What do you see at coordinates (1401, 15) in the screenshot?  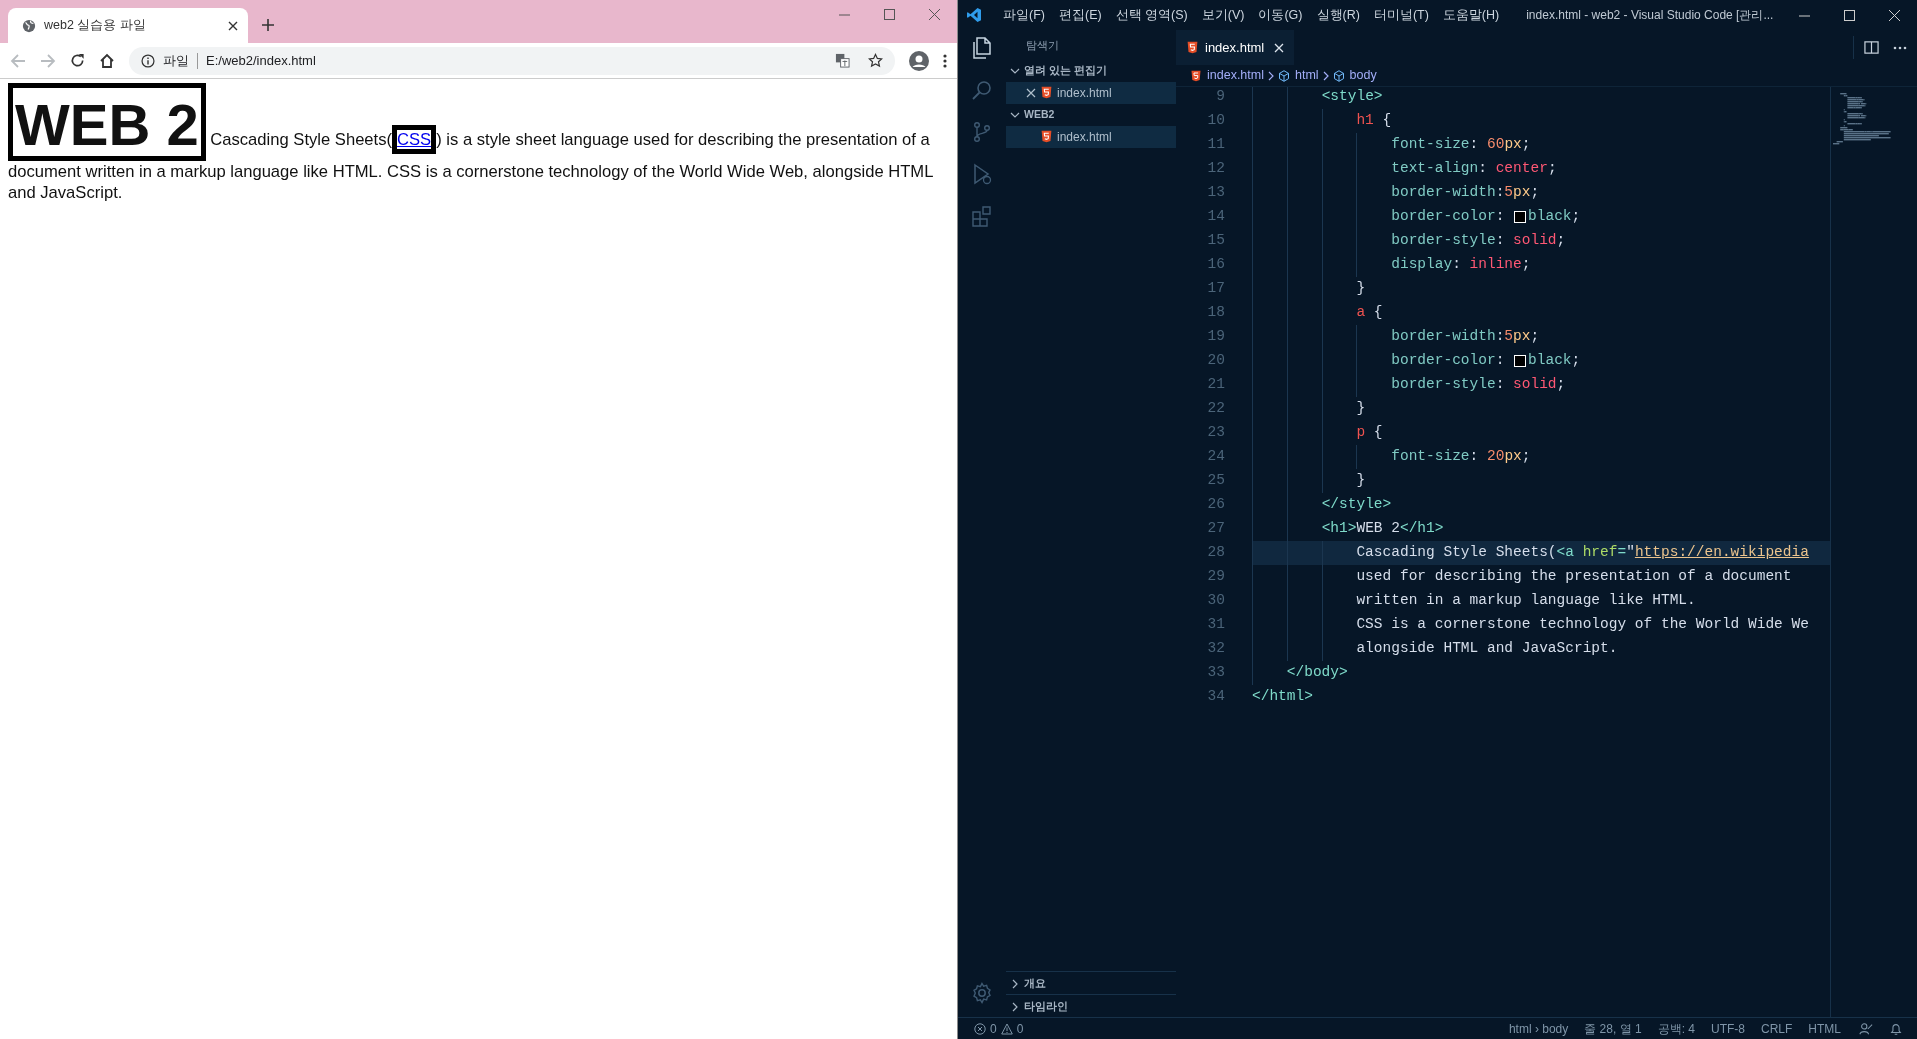 I see `menu-item: 터미널(T)` at bounding box center [1401, 15].